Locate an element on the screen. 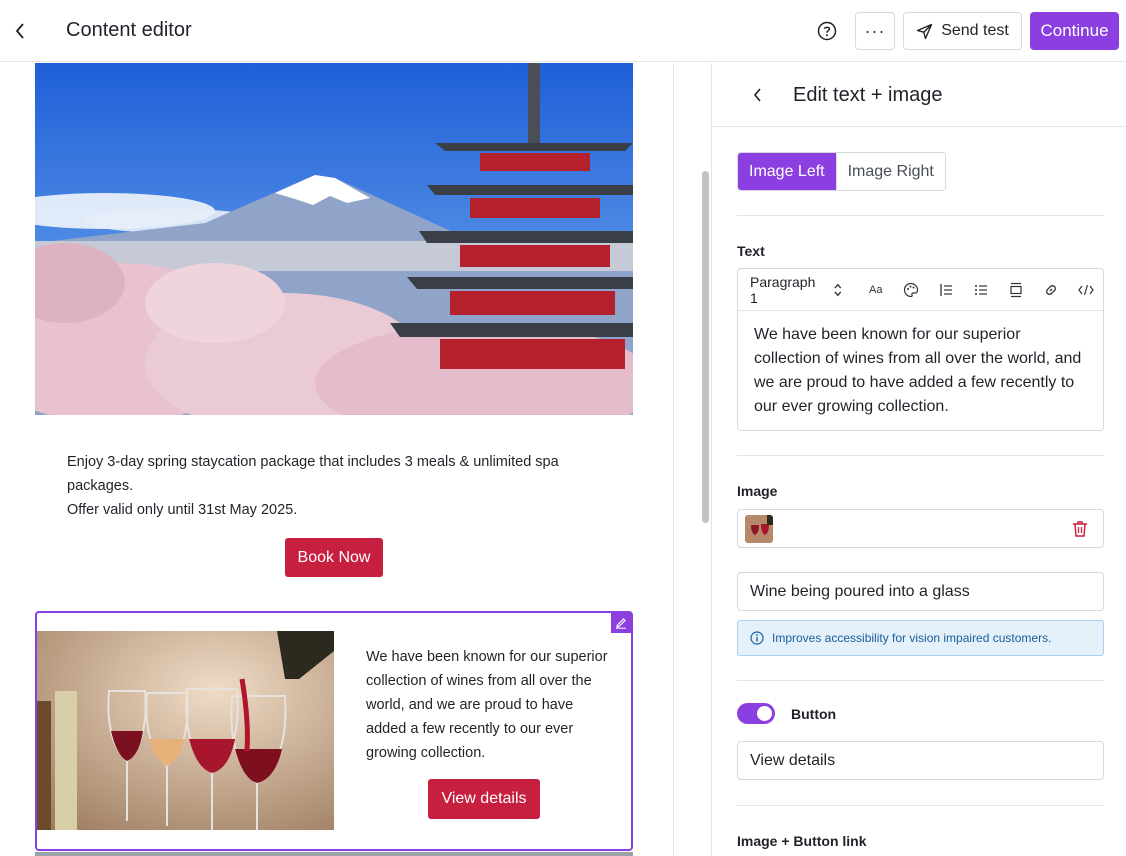 Image resolution: width=1126 pixels, height=856 pixels. text-section-label: Text is located at coordinates (751, 251).